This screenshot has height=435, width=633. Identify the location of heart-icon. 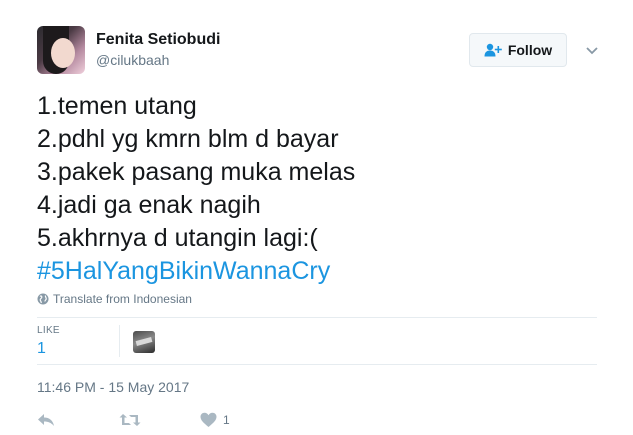
(208, 419).